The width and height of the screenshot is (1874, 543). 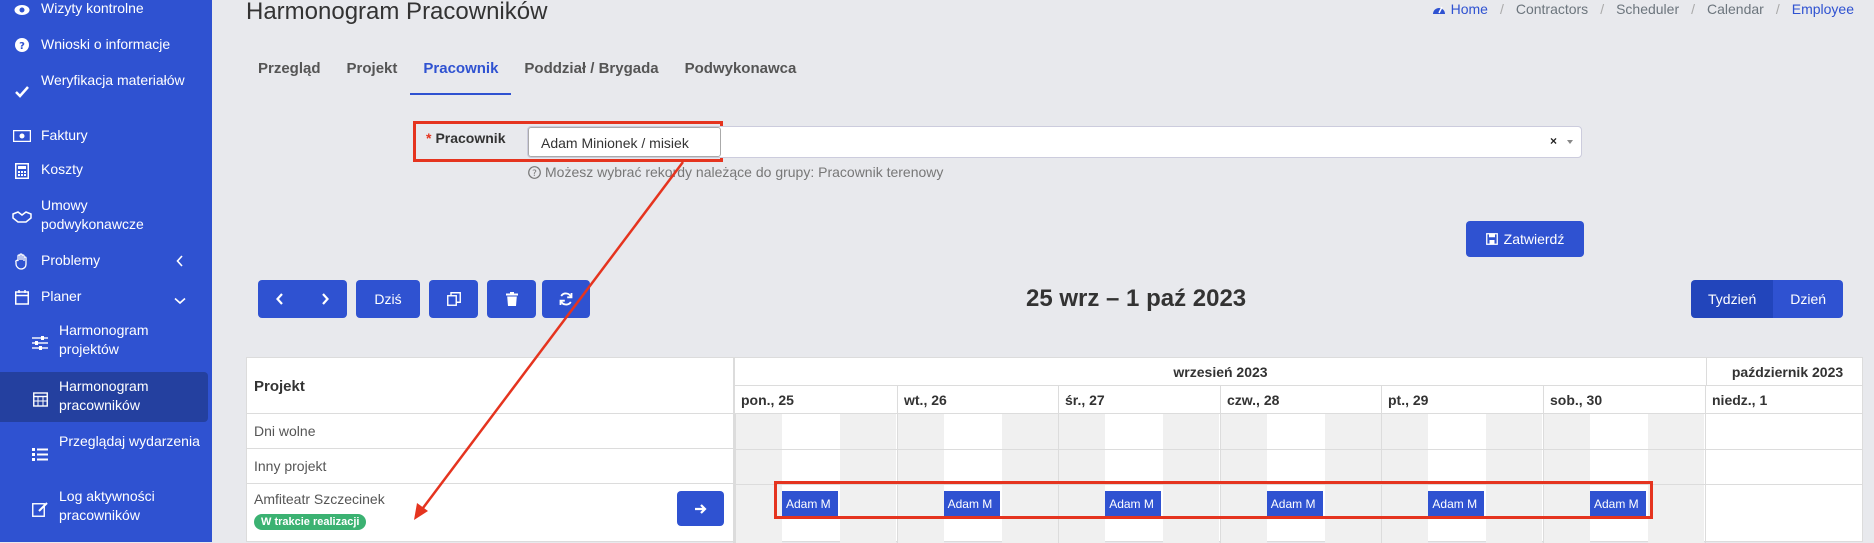 I want to click on tab-projekt: Projekt, so click(x=372, y=73).